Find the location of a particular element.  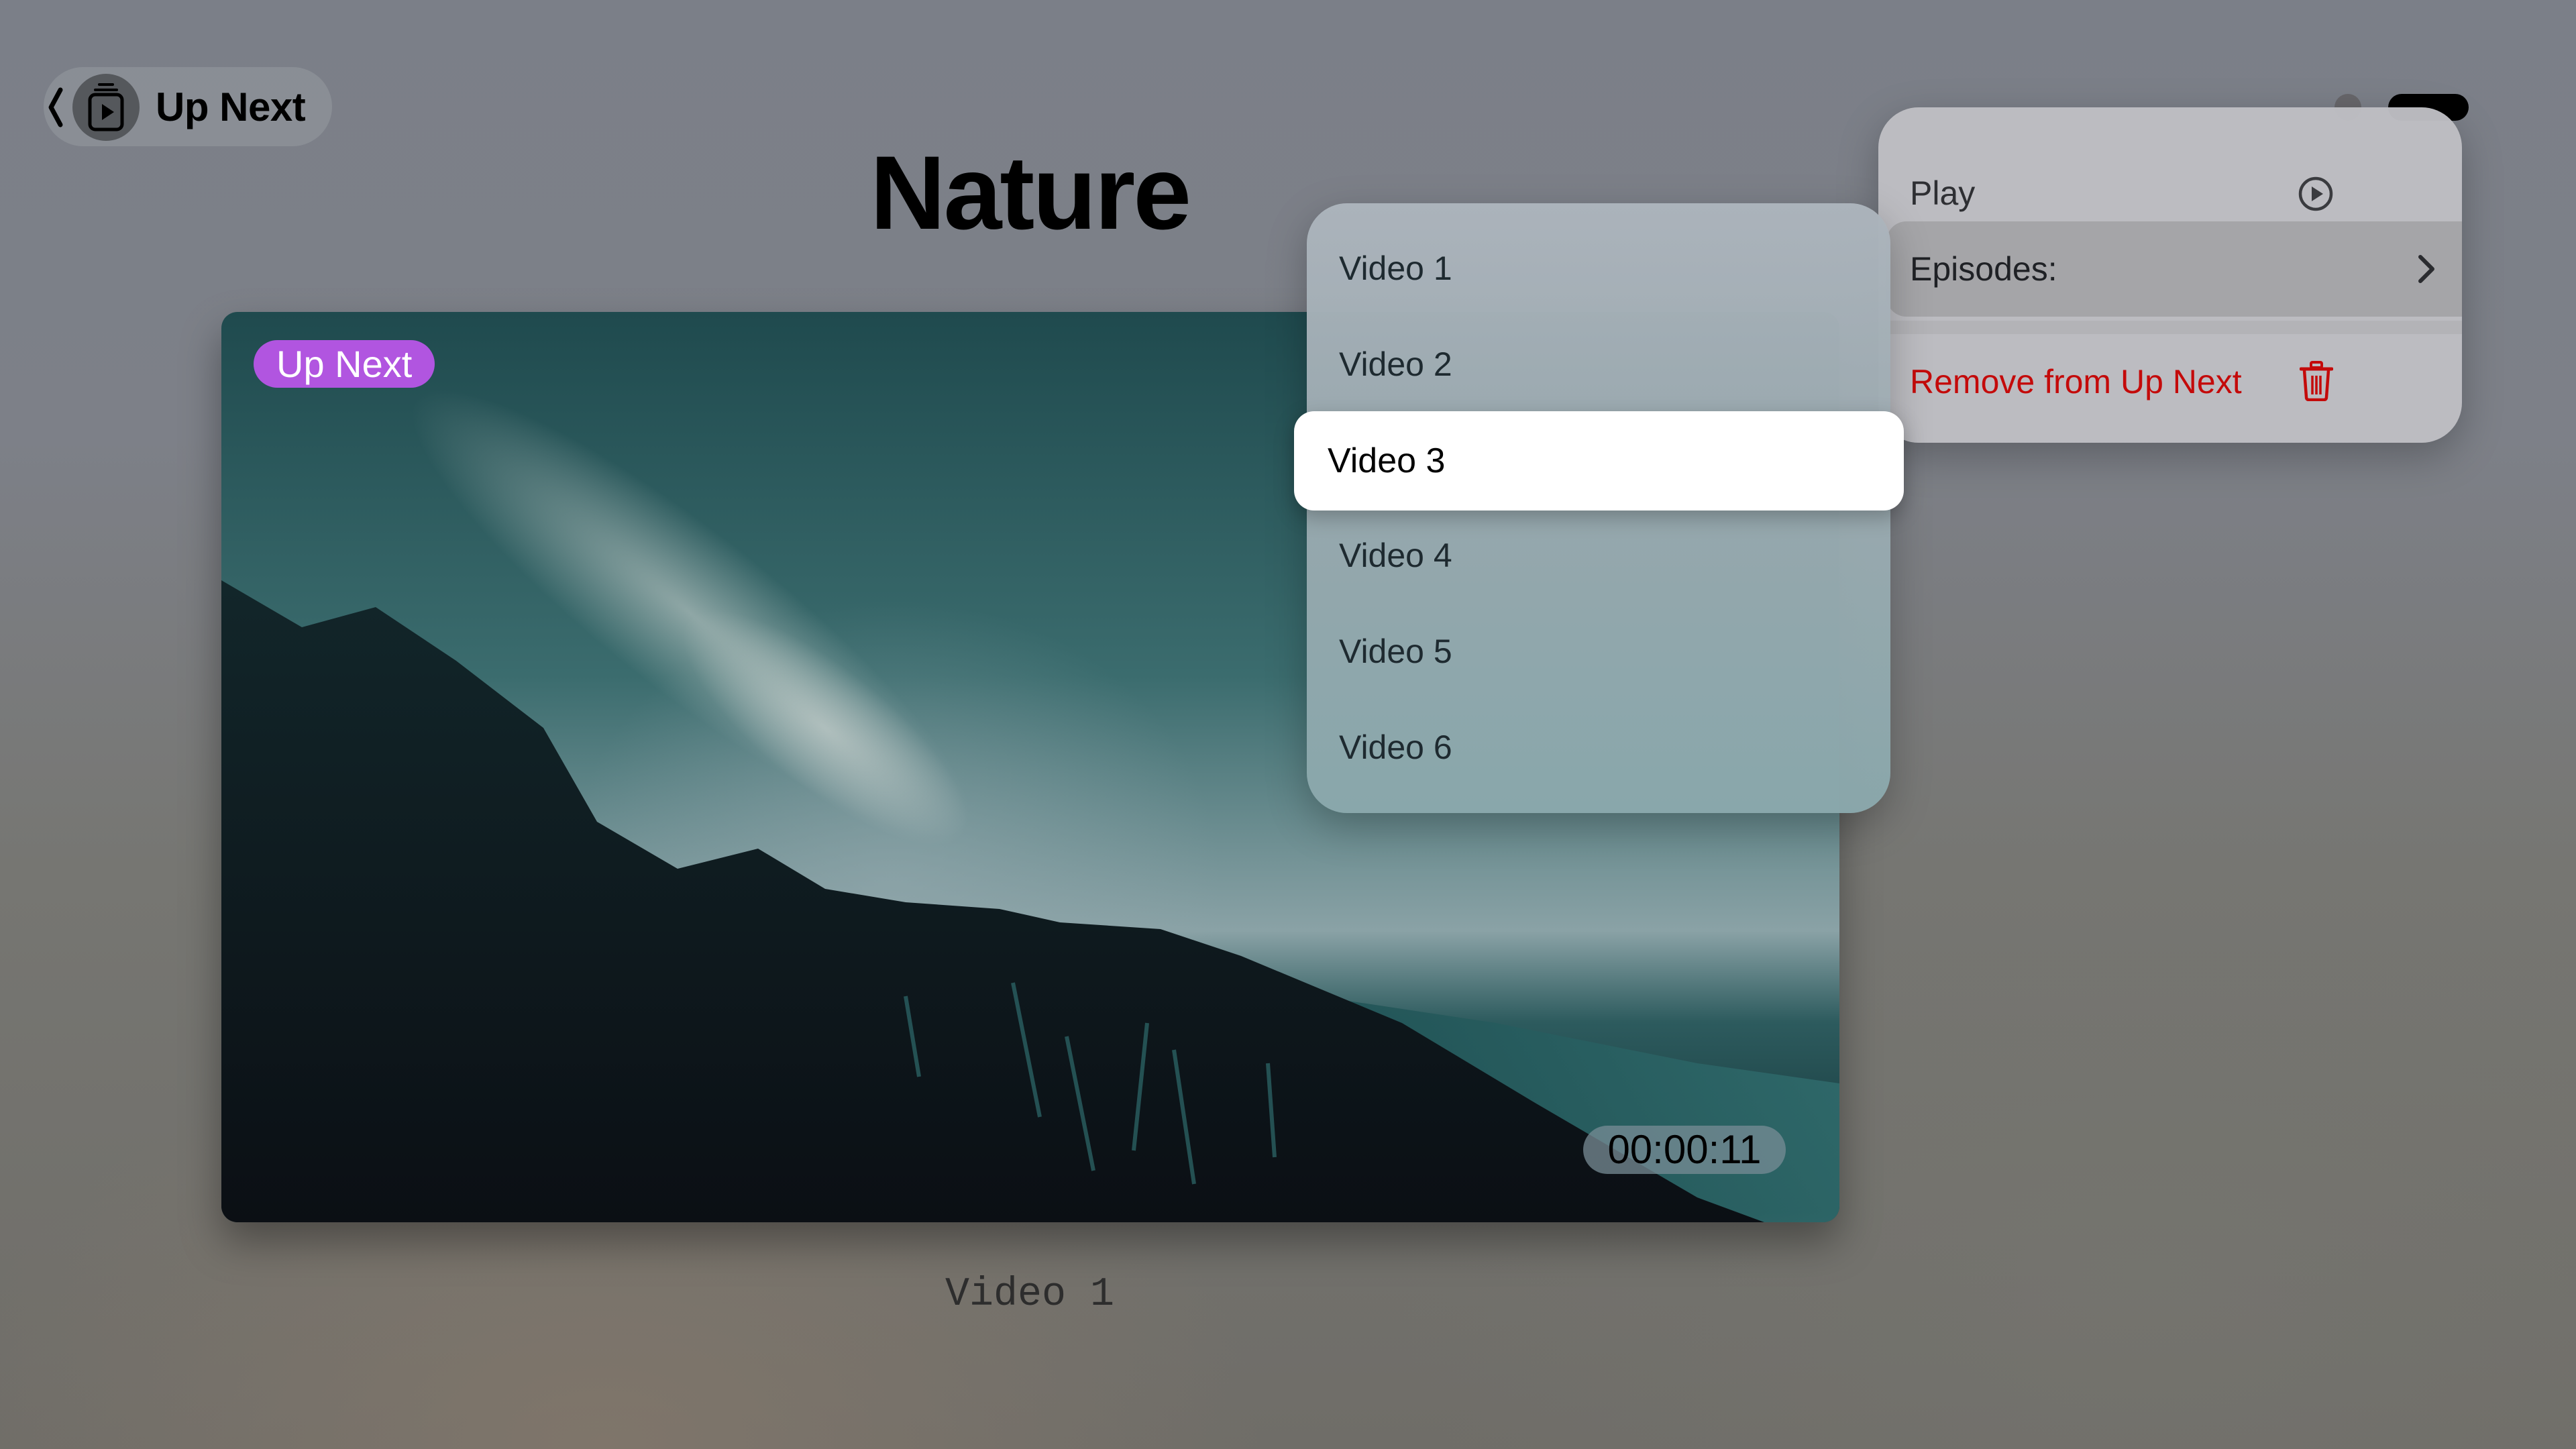

up-next-icon is located at coordinates (106, 107).